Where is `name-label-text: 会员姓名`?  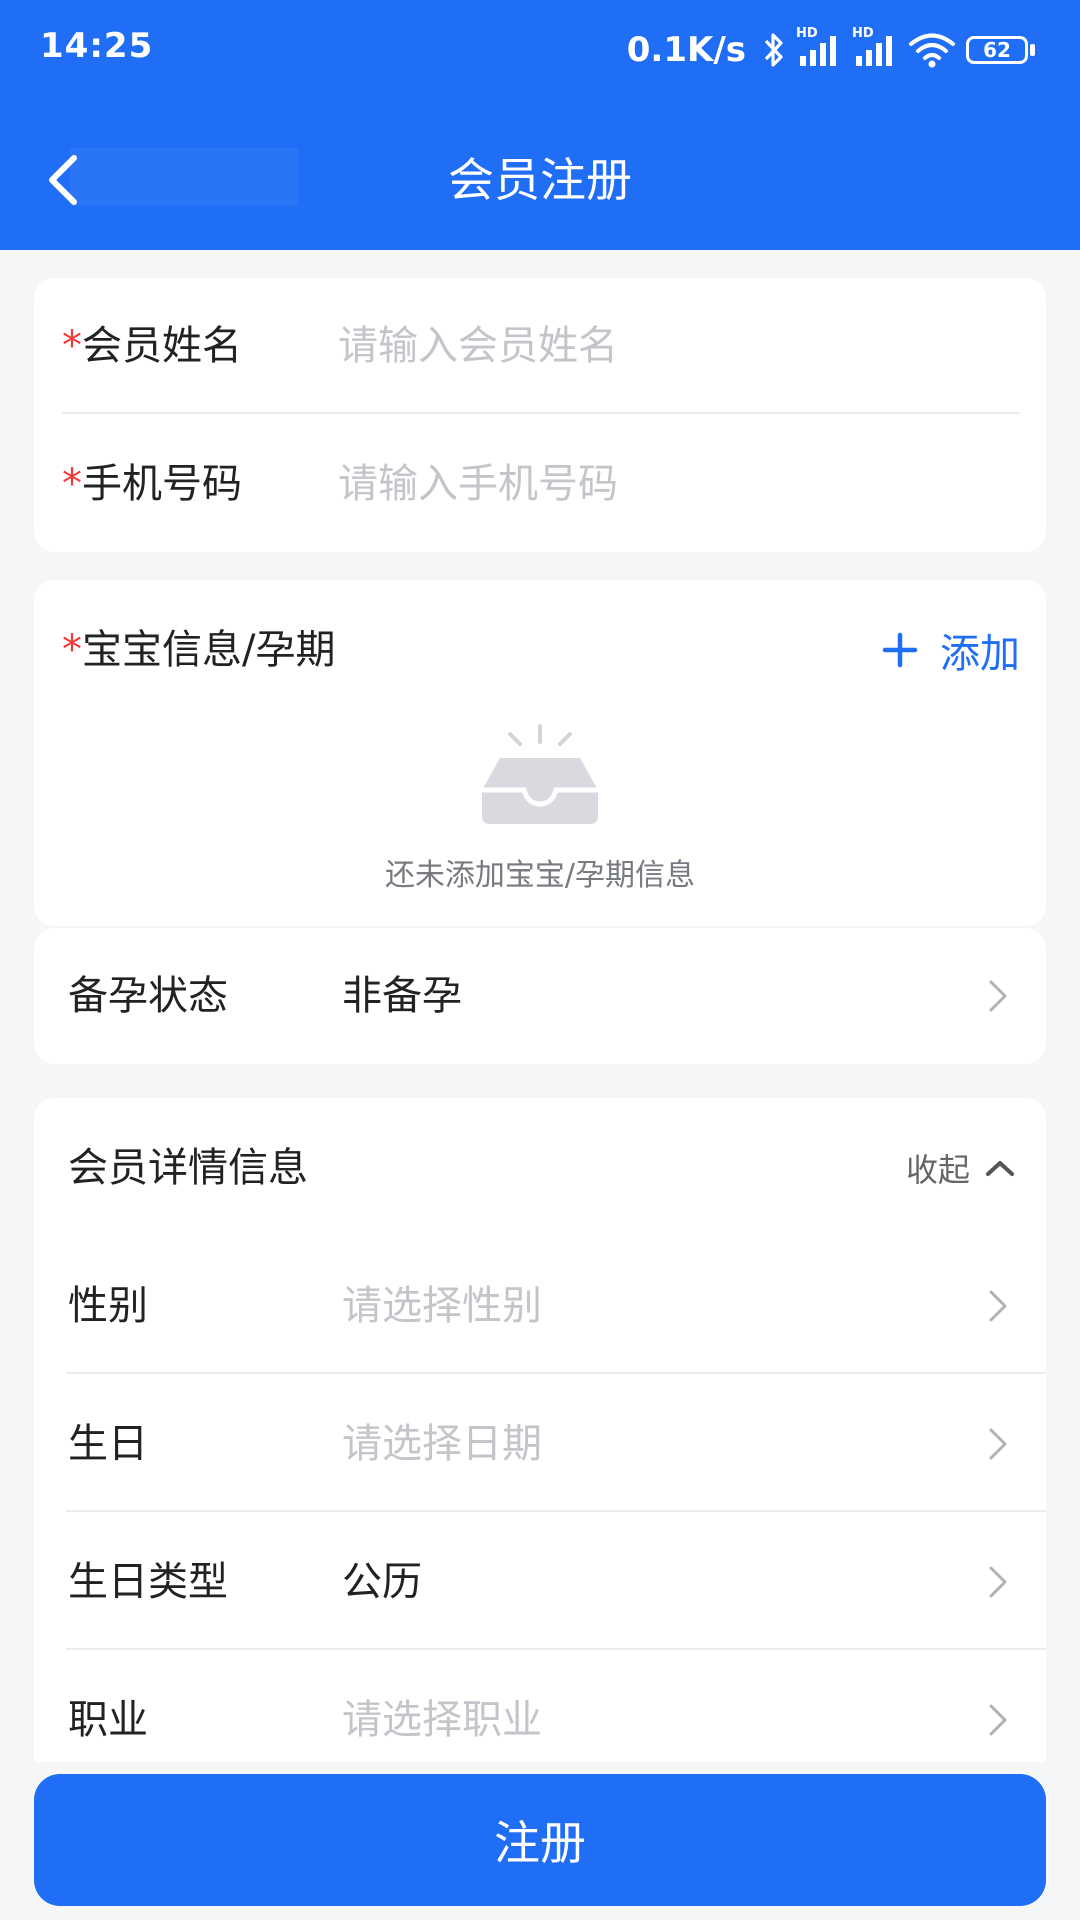
name-label-text: 会员姓名 is located at coordinates (162, 346).